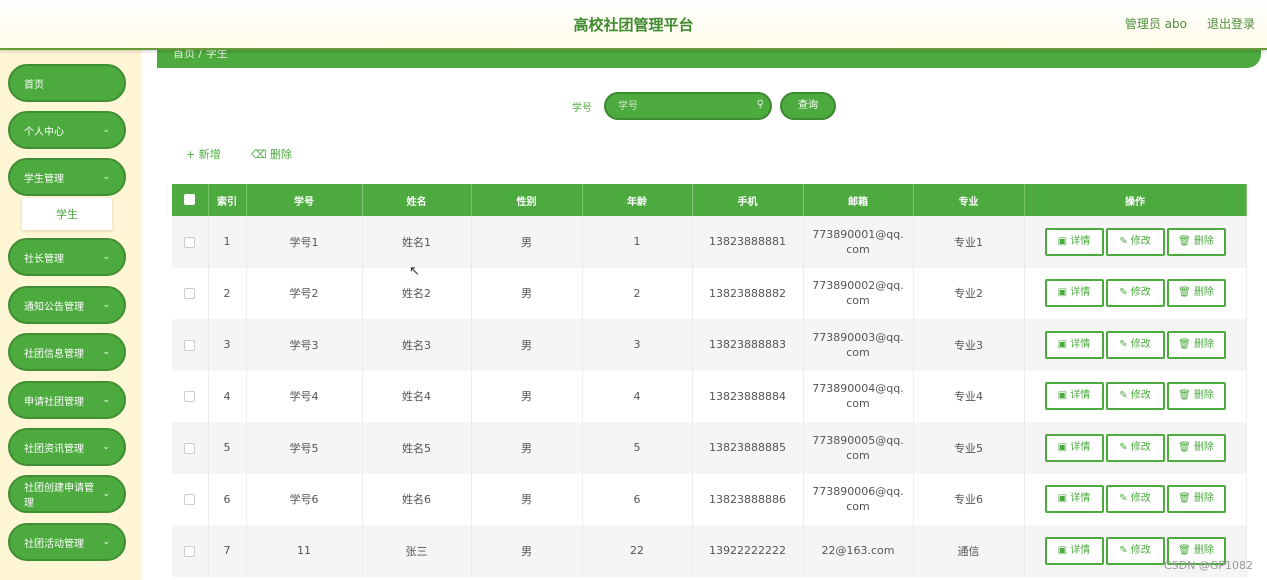 The image size is (1267, 580). What do you see at coordinates (969, 345) in the screenshot?
I see `cell-major: 专业3` at bounding box center [969, 345].